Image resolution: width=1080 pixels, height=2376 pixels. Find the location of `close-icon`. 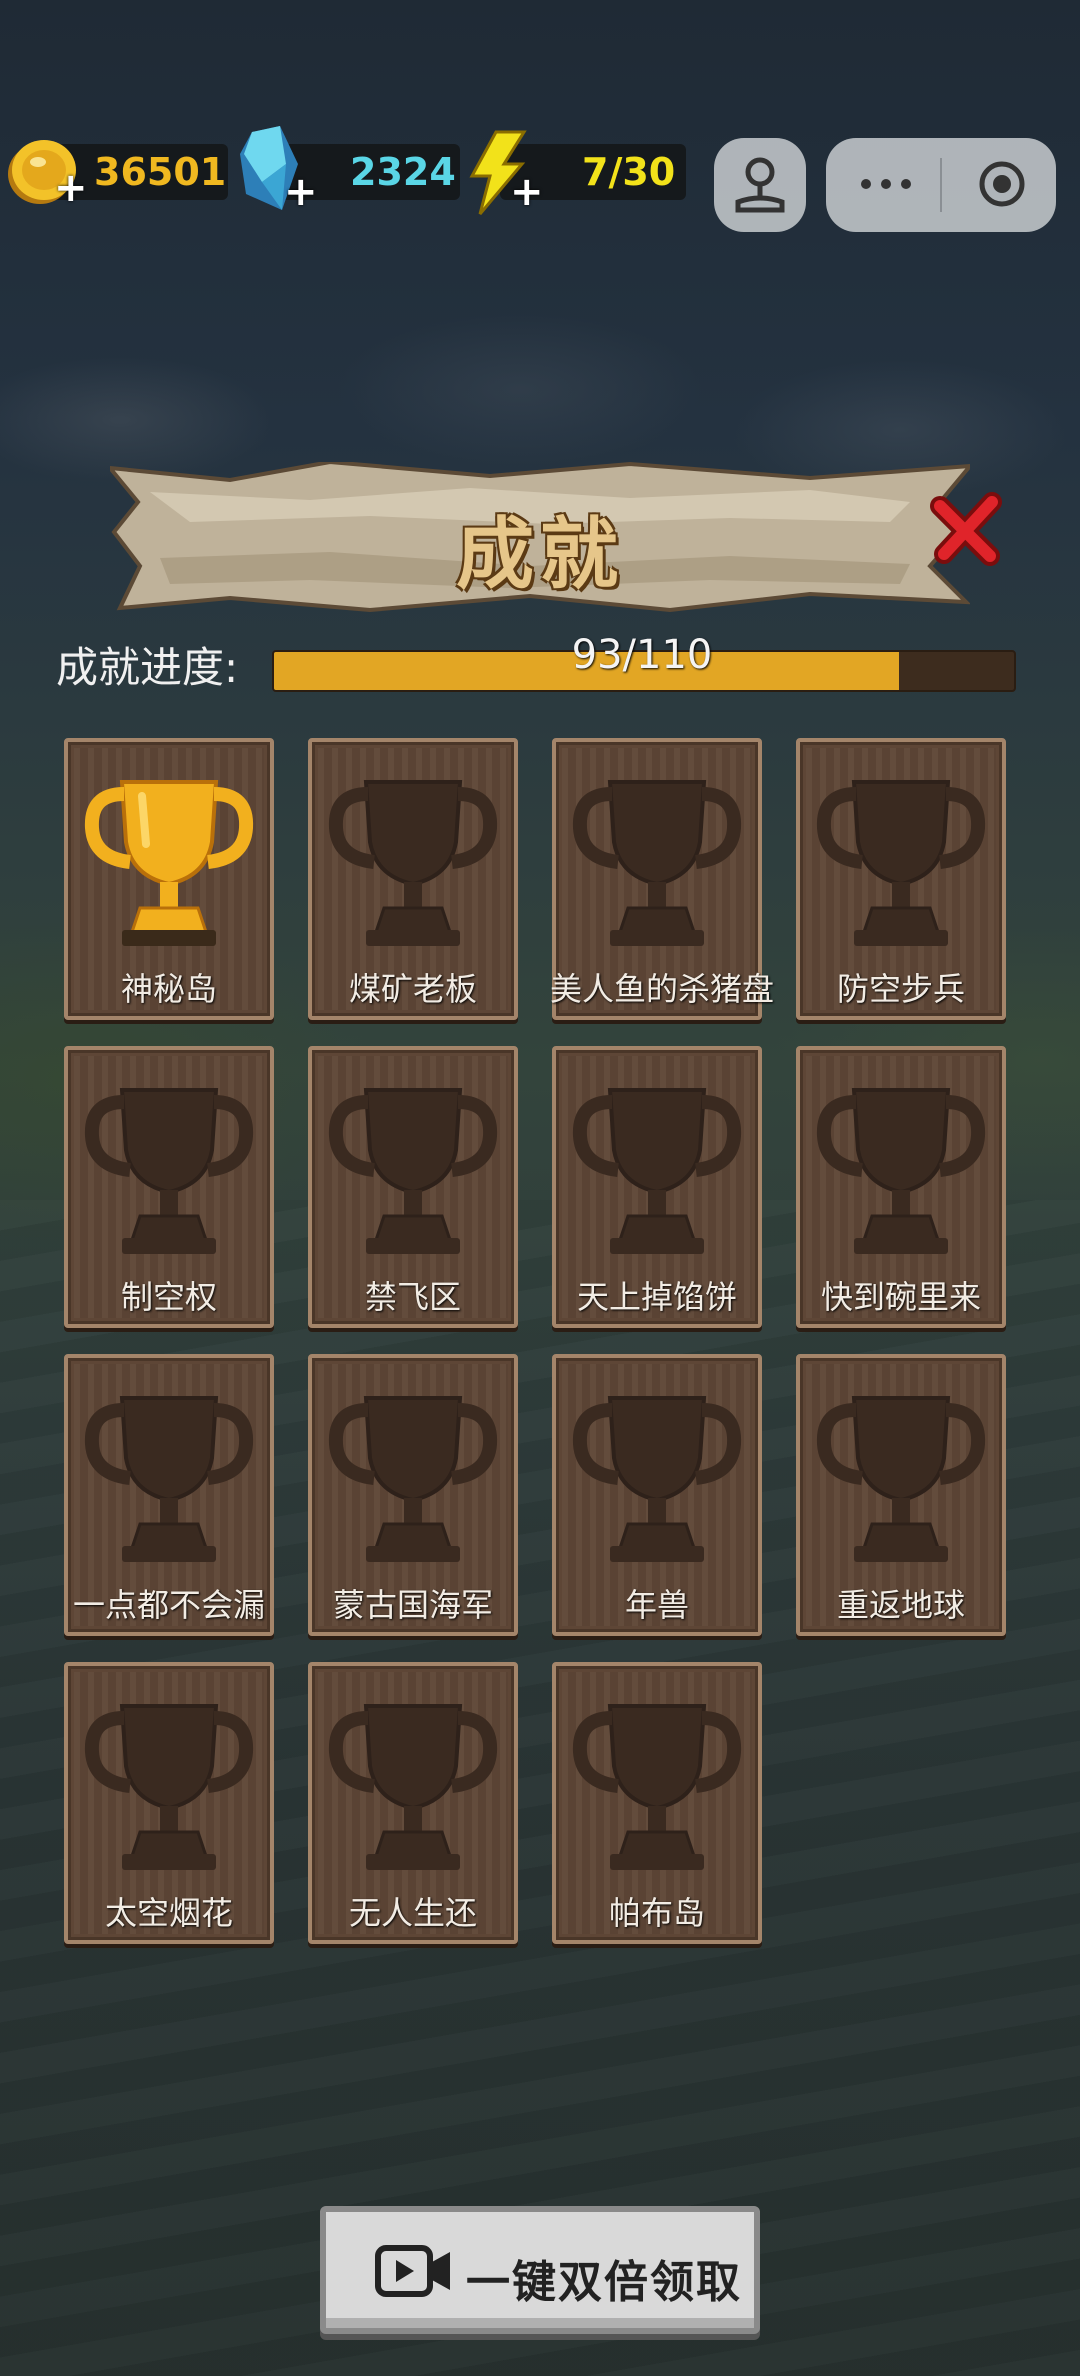

close-icon is located at coordinates (966, 529).